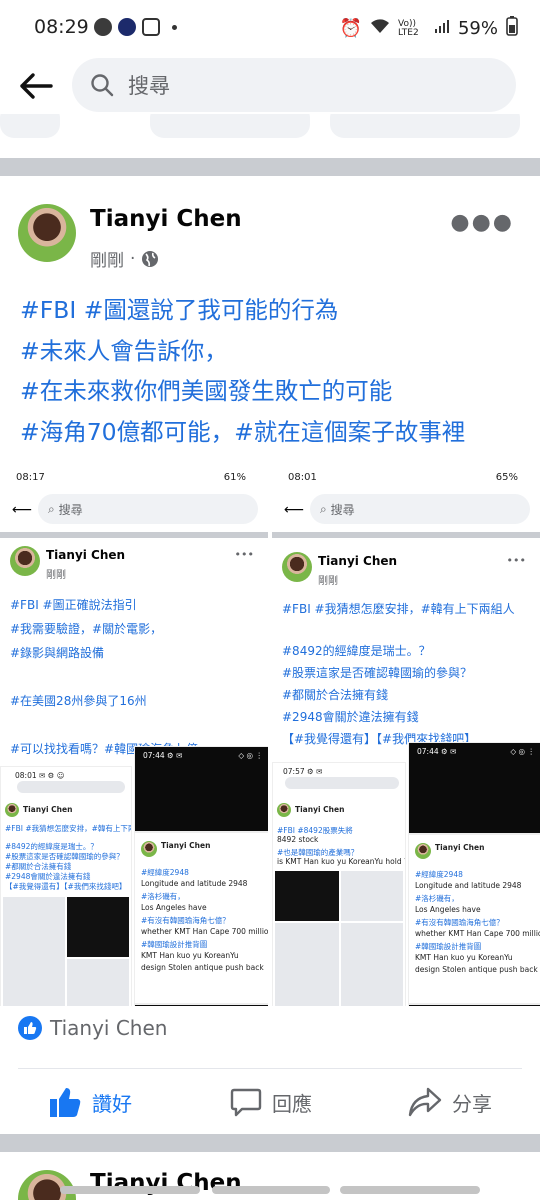  I want to click on previous-post-actions, so click(270, 136).